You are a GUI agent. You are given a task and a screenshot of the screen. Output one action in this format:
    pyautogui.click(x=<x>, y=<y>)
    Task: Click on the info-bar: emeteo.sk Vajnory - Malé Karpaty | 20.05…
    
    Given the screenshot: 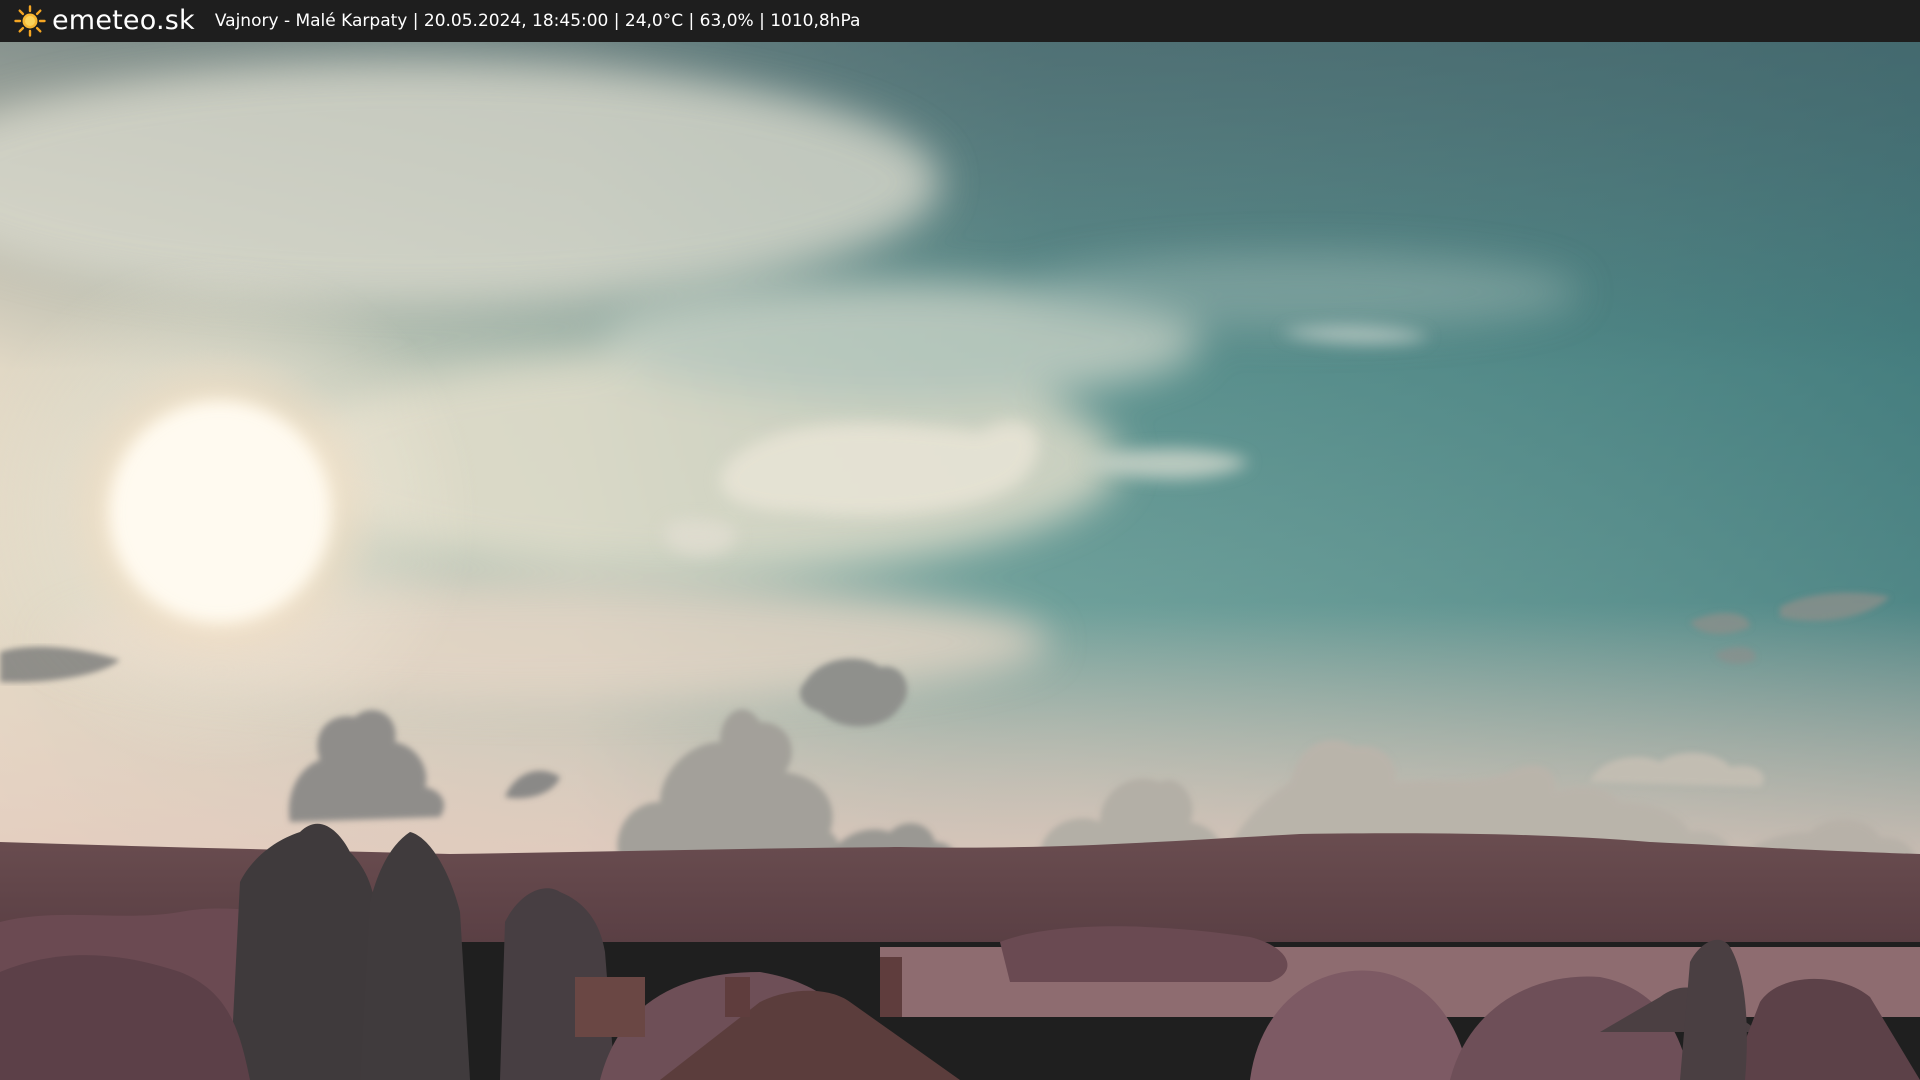 What is the action you would take?
    pyautogui.click(x=960, y=21)
    